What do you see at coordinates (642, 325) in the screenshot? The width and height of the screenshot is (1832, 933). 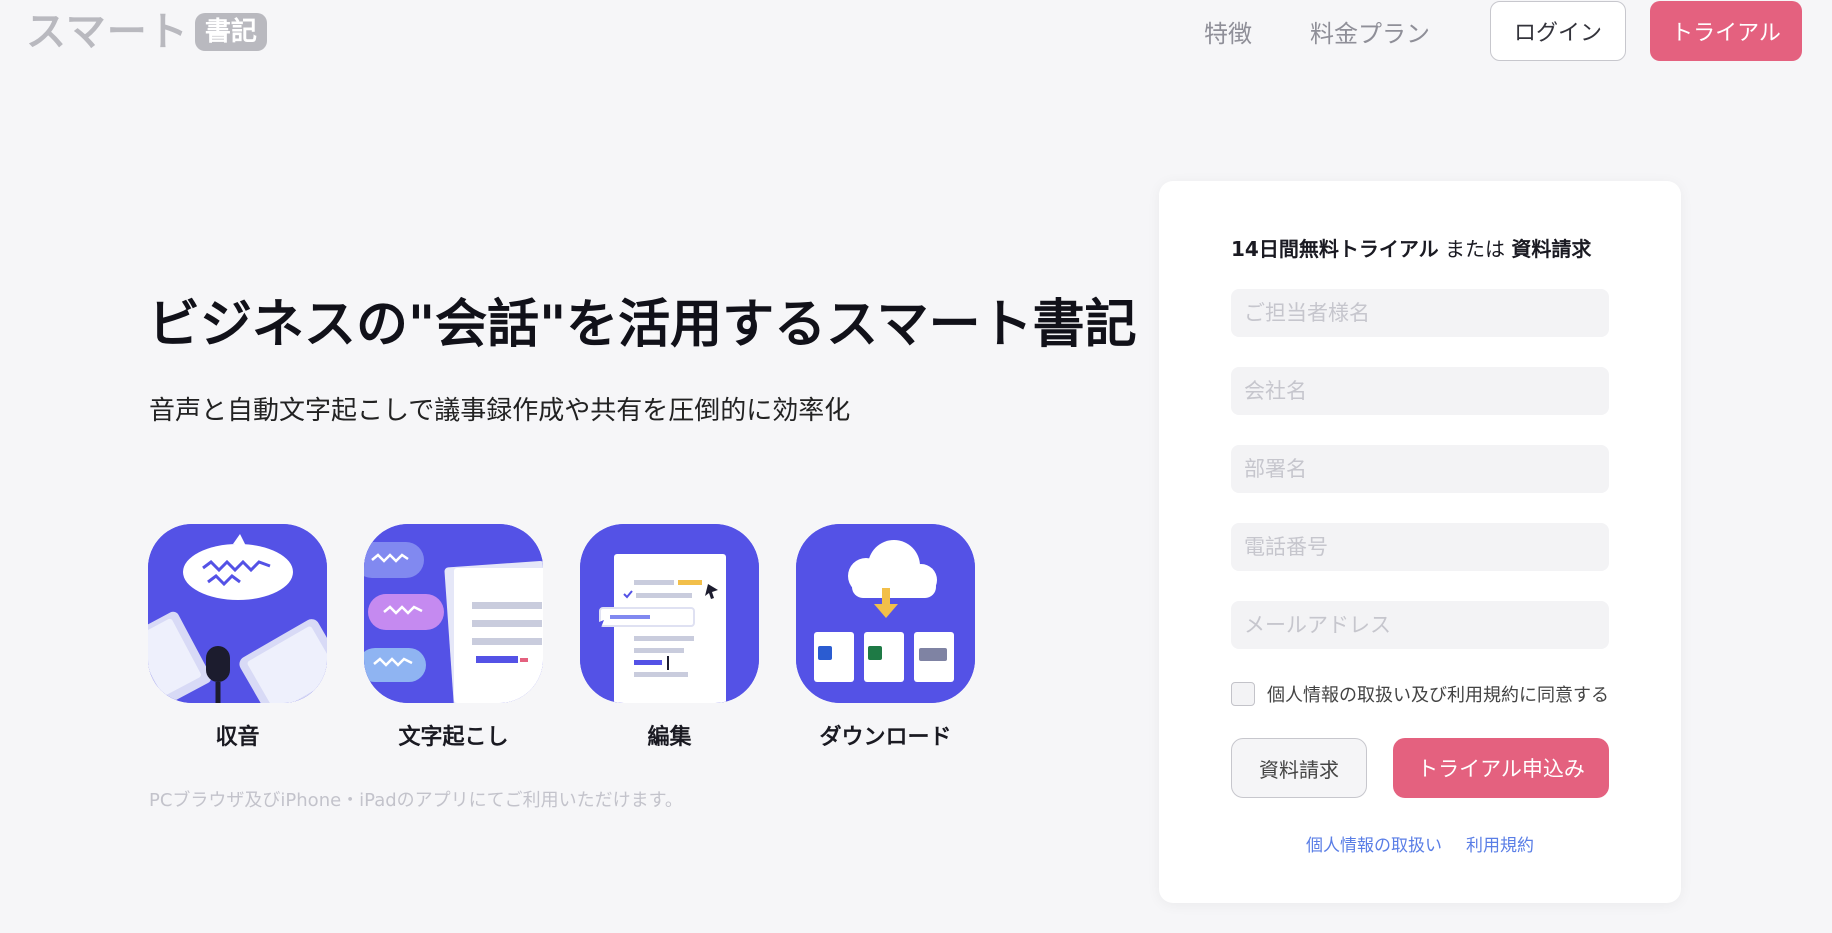 I see `hero-title: ビジネスの"会話"を活用するスマート書記` at bounding box center [642, 325].